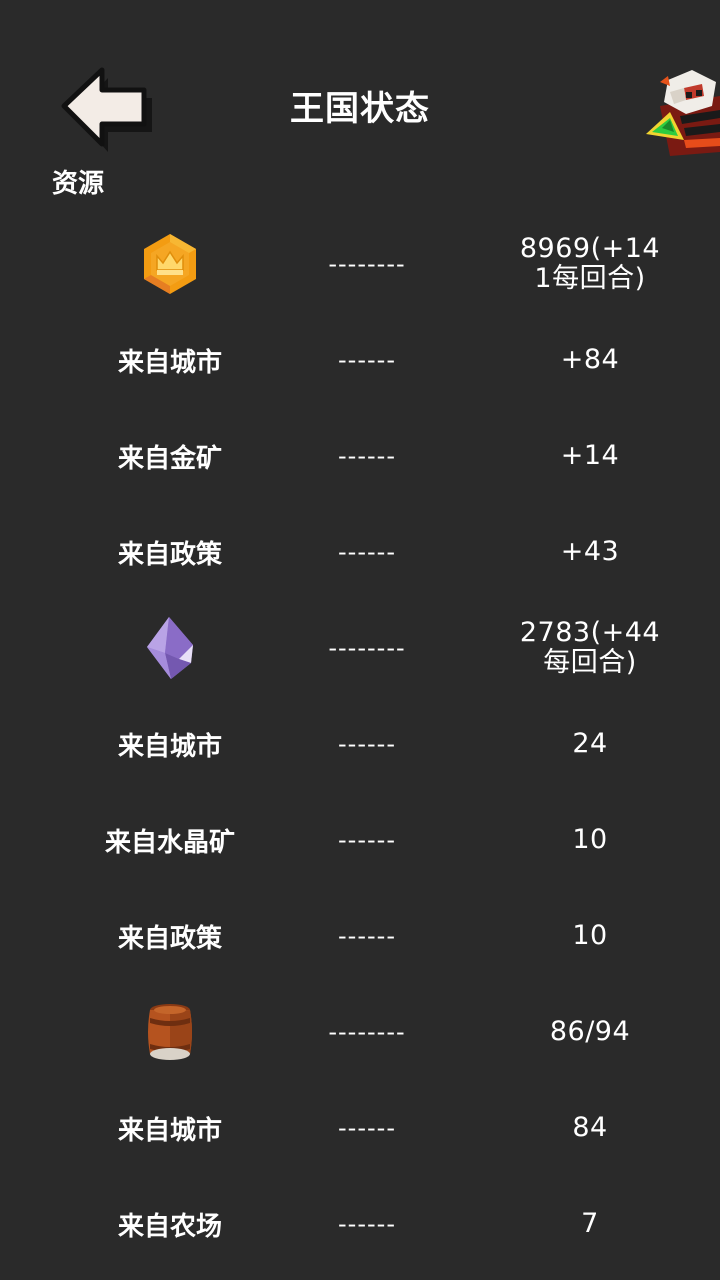 The width and height of the screenshot is (720, 1280). What do you see at coordinates (590, 455) in the screenshot?
I see `gold-source-value: +14` at bounding box center [590, 455].